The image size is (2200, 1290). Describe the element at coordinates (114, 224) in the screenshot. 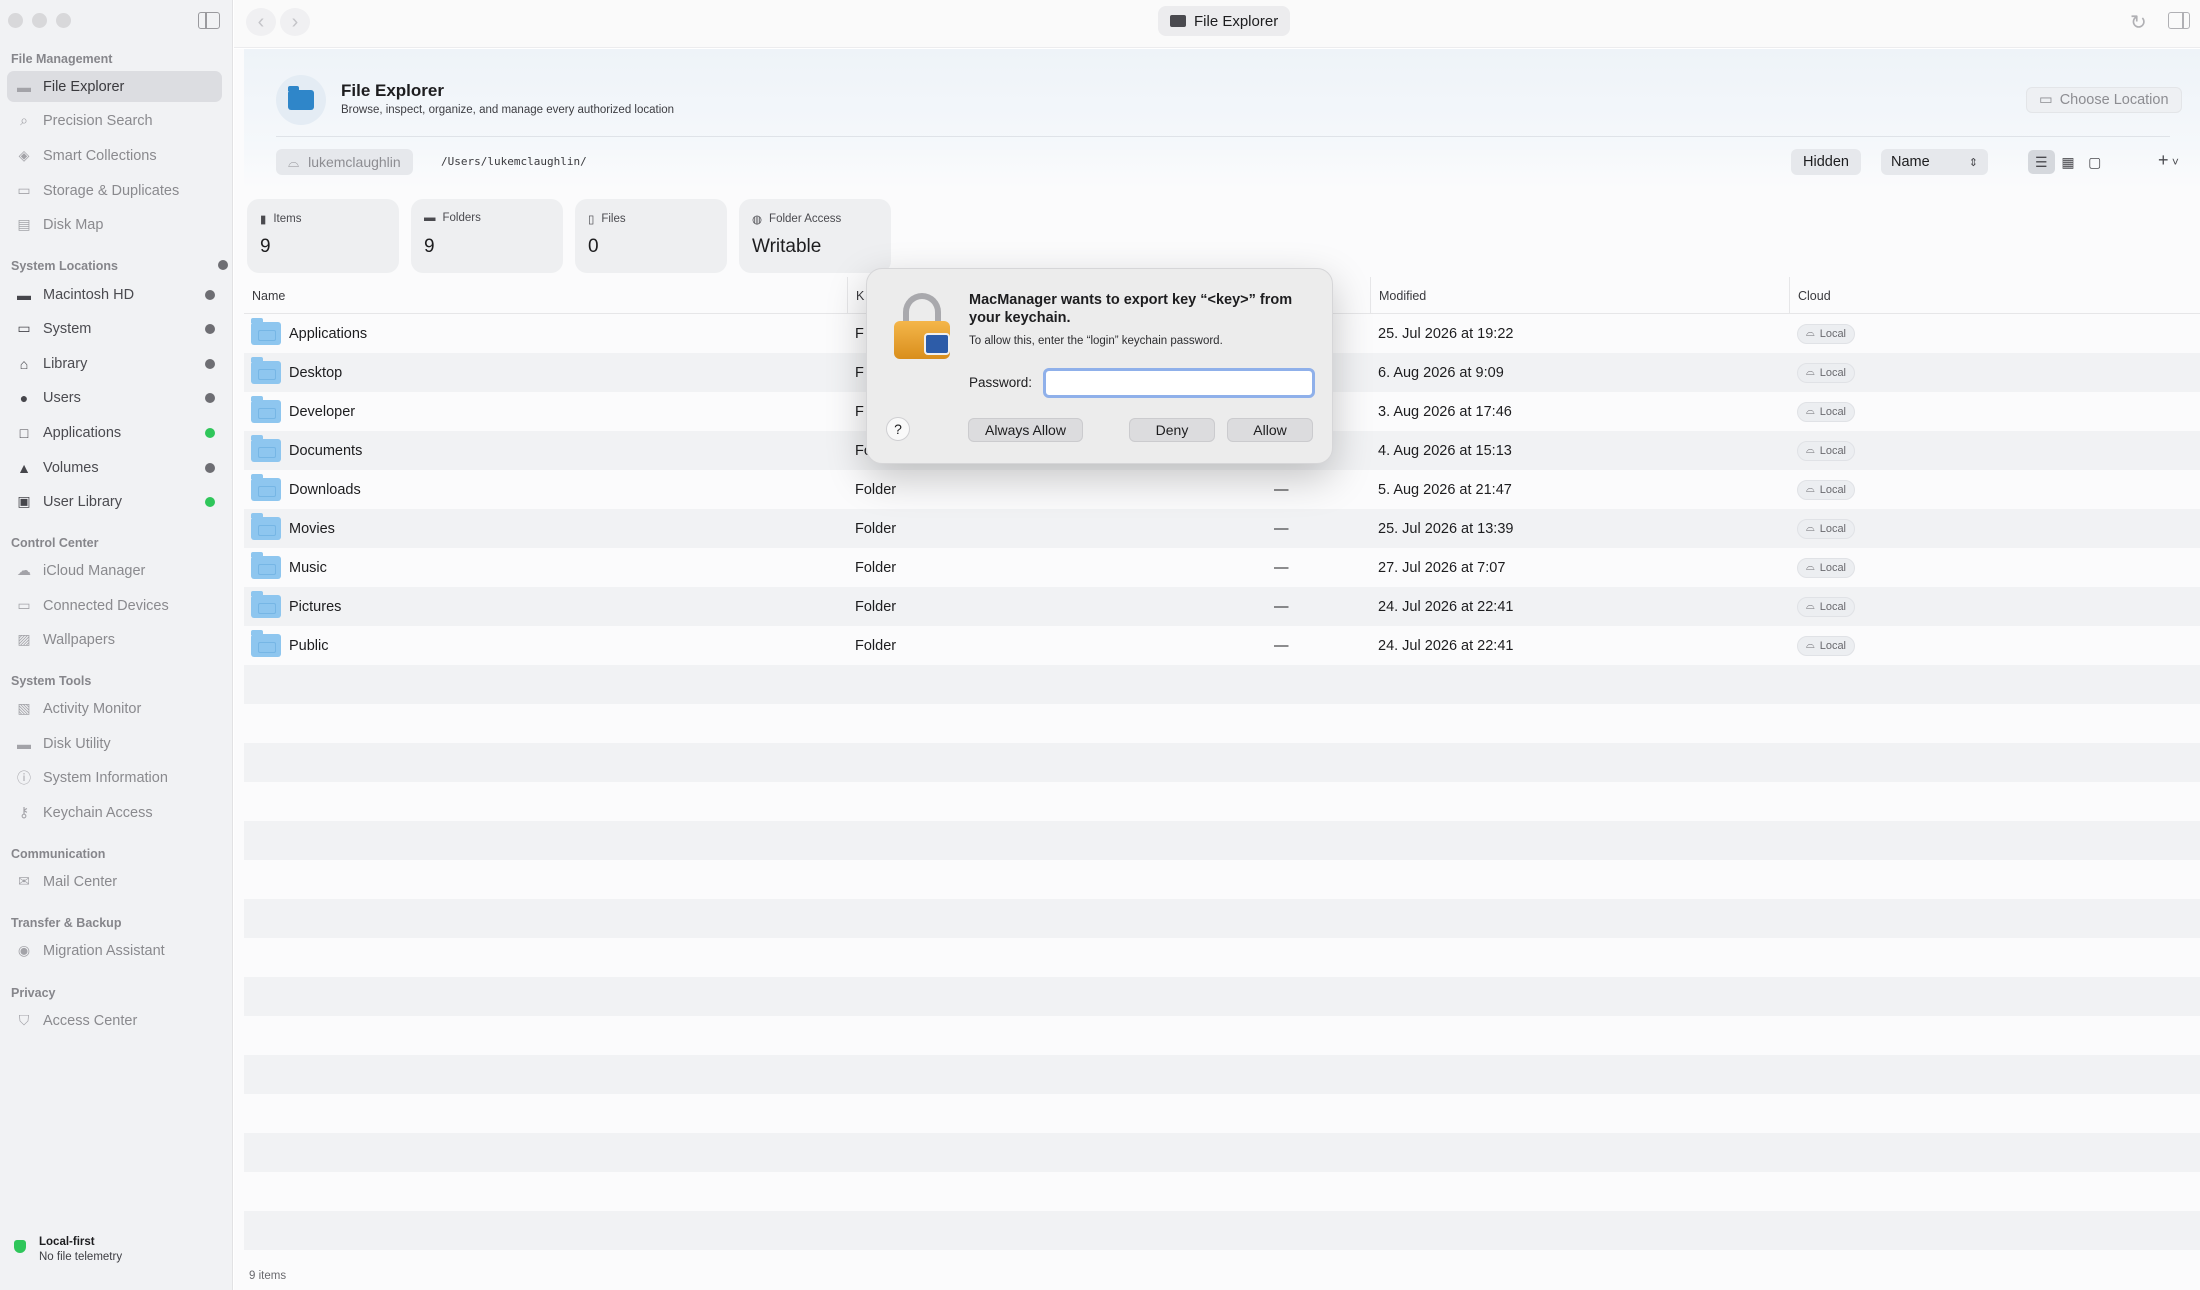

I see `sidebar-item-disk-map: ▤ Disk Map` at that location.